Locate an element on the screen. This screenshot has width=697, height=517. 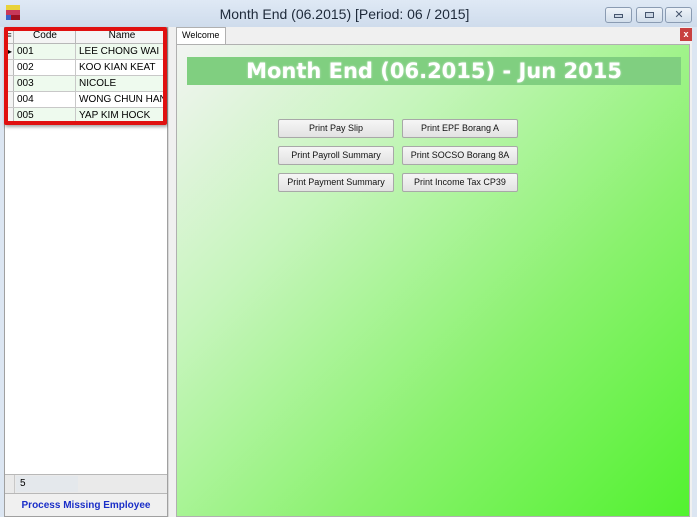
tab-close-icon: x is located at coordinates (686, 34).